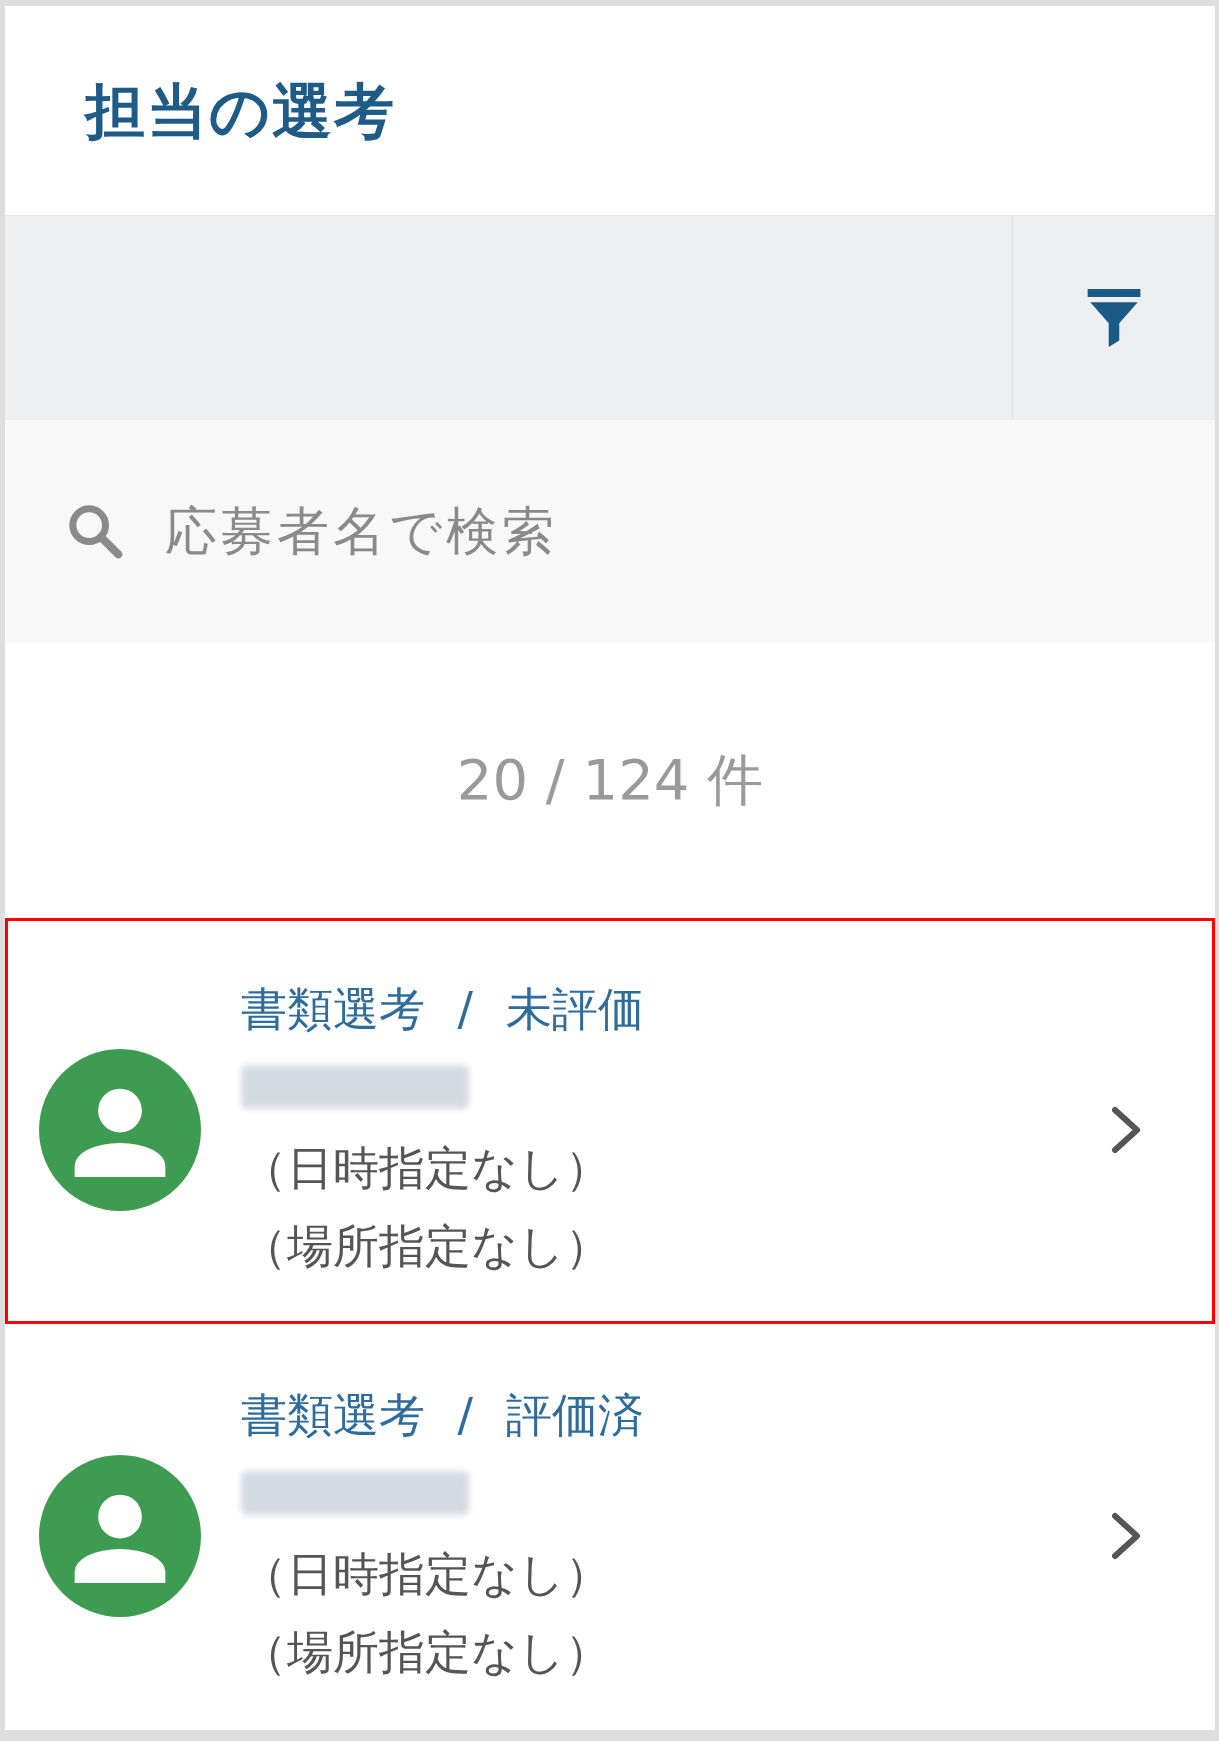  Describe the element at coordinates (610, 780) in the screenshot. I see `result-count: 20 / 124 件` at that location.